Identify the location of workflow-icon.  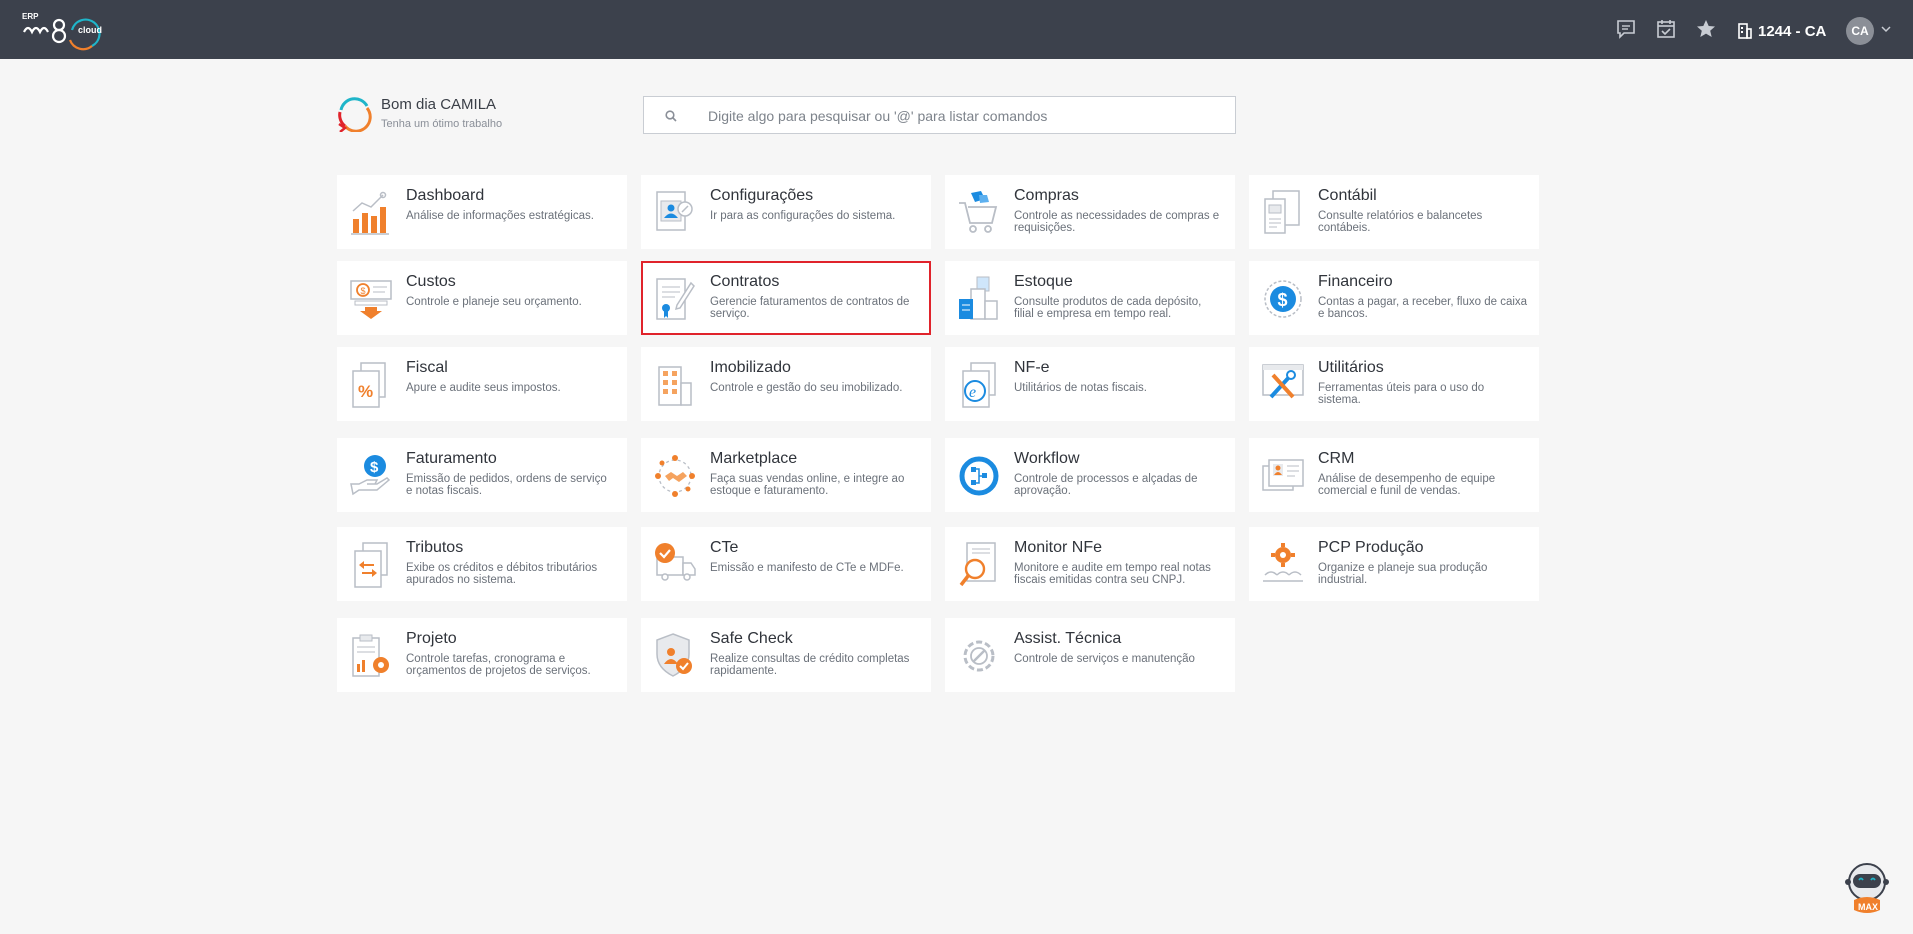
(979, 476).